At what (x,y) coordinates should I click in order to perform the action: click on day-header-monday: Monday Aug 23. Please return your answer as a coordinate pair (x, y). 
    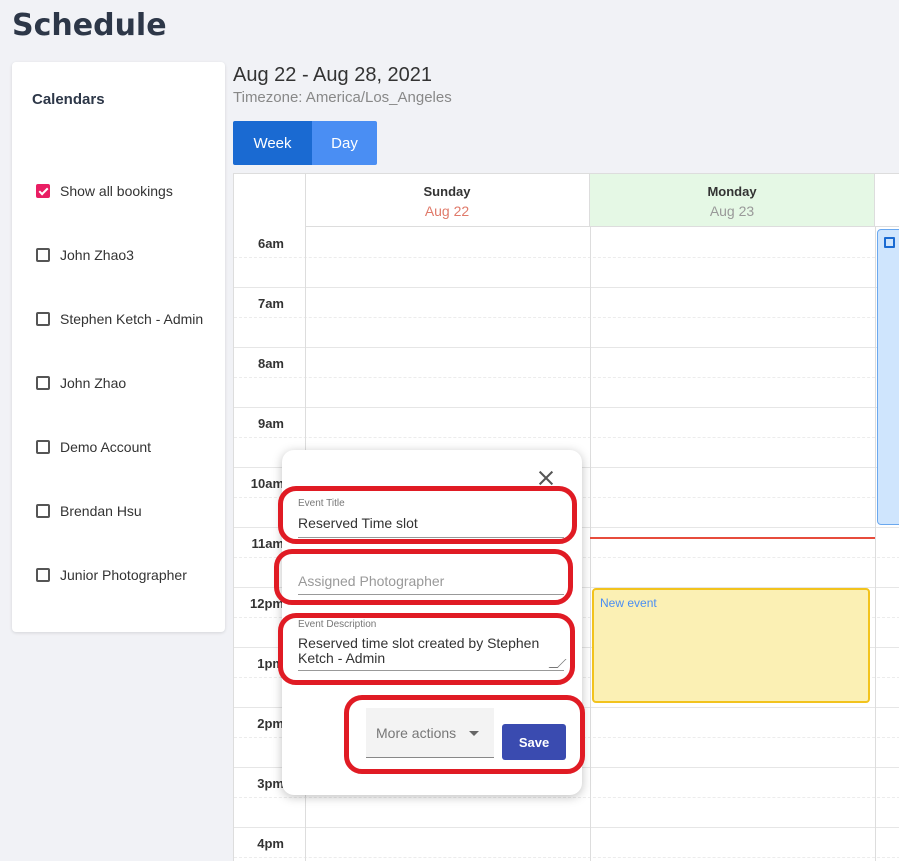
    Looking at the image, I should click on (732, 200).